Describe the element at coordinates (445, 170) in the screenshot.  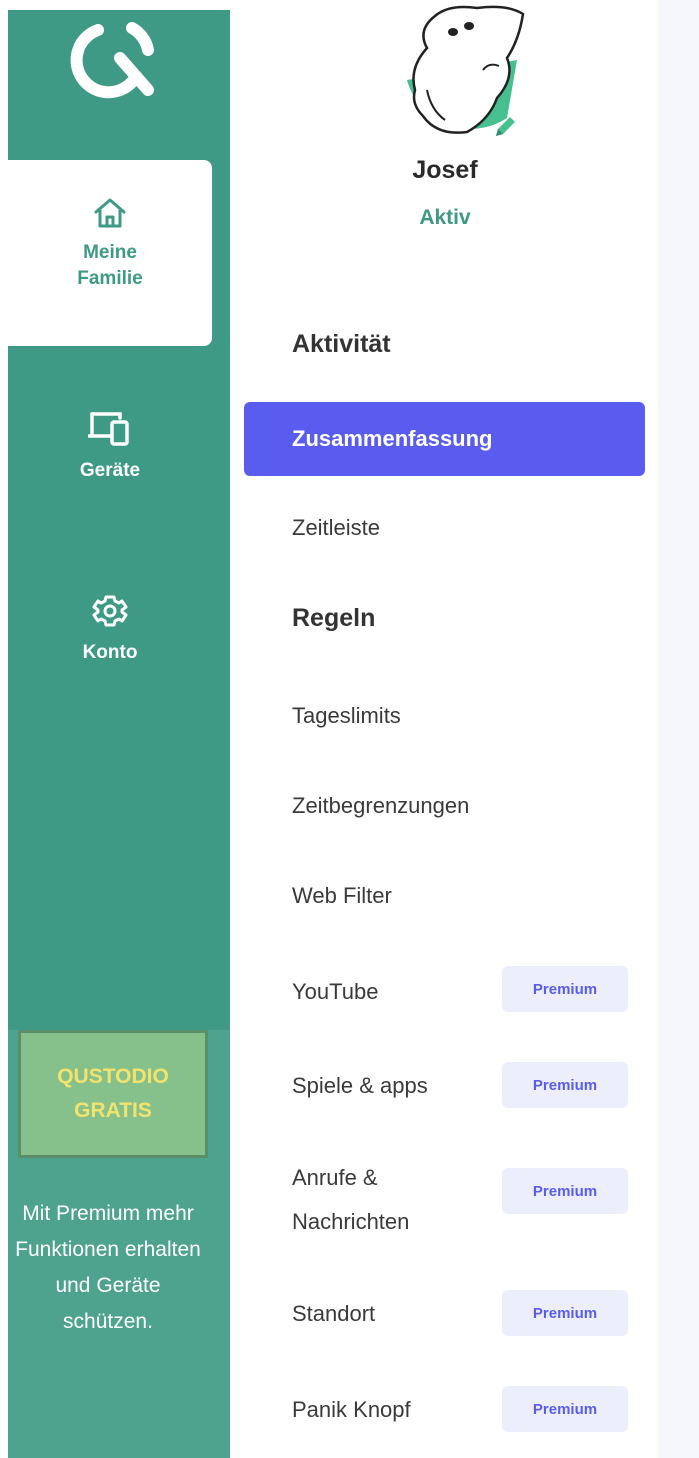
I see `profile-name: Josef` at that location.